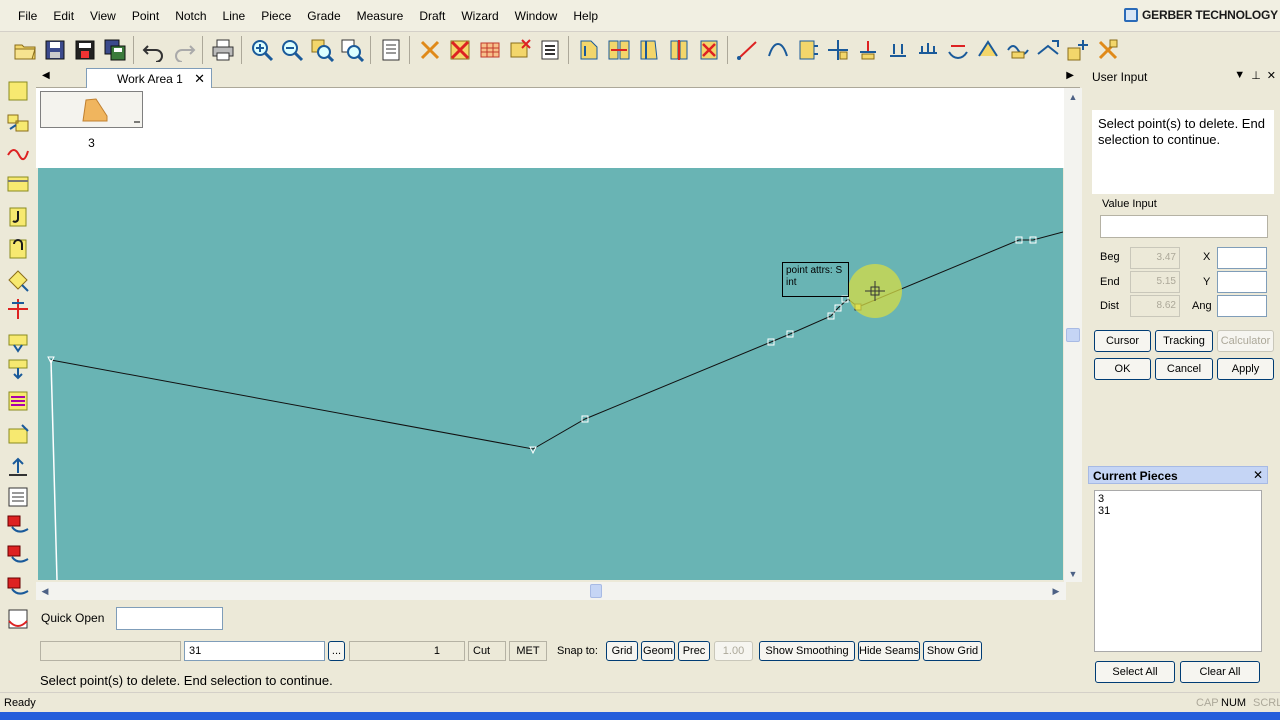 The width and height of the screenshot is (1280, 720). I want to click on scroll-up-icon: ▲, so click(1073, 97).